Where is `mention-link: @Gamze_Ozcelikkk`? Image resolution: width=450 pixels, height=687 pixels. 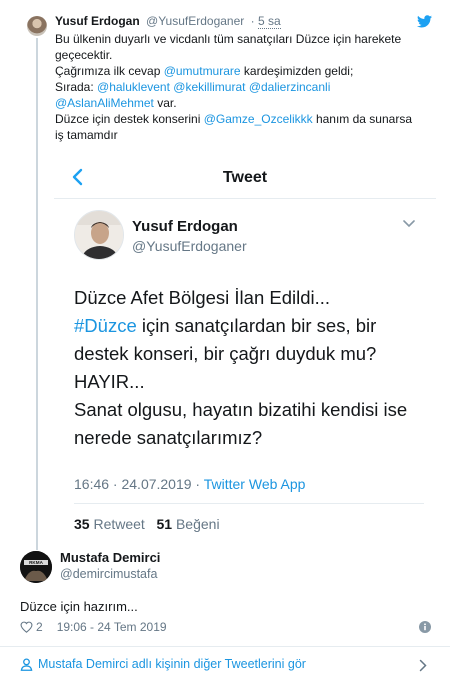
mention-link: @Gamze_Ozcelikkk is located at coordinates (258, 119).